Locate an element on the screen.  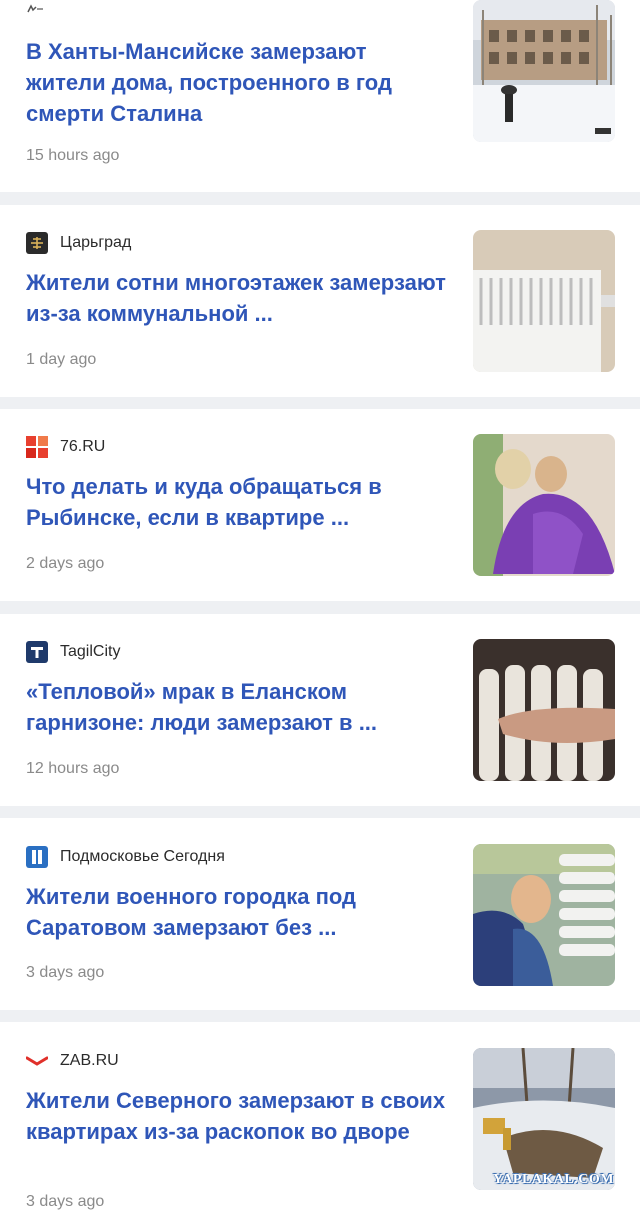
news-source: Подмосковье Сегодня is located at coordinates (125, 857).